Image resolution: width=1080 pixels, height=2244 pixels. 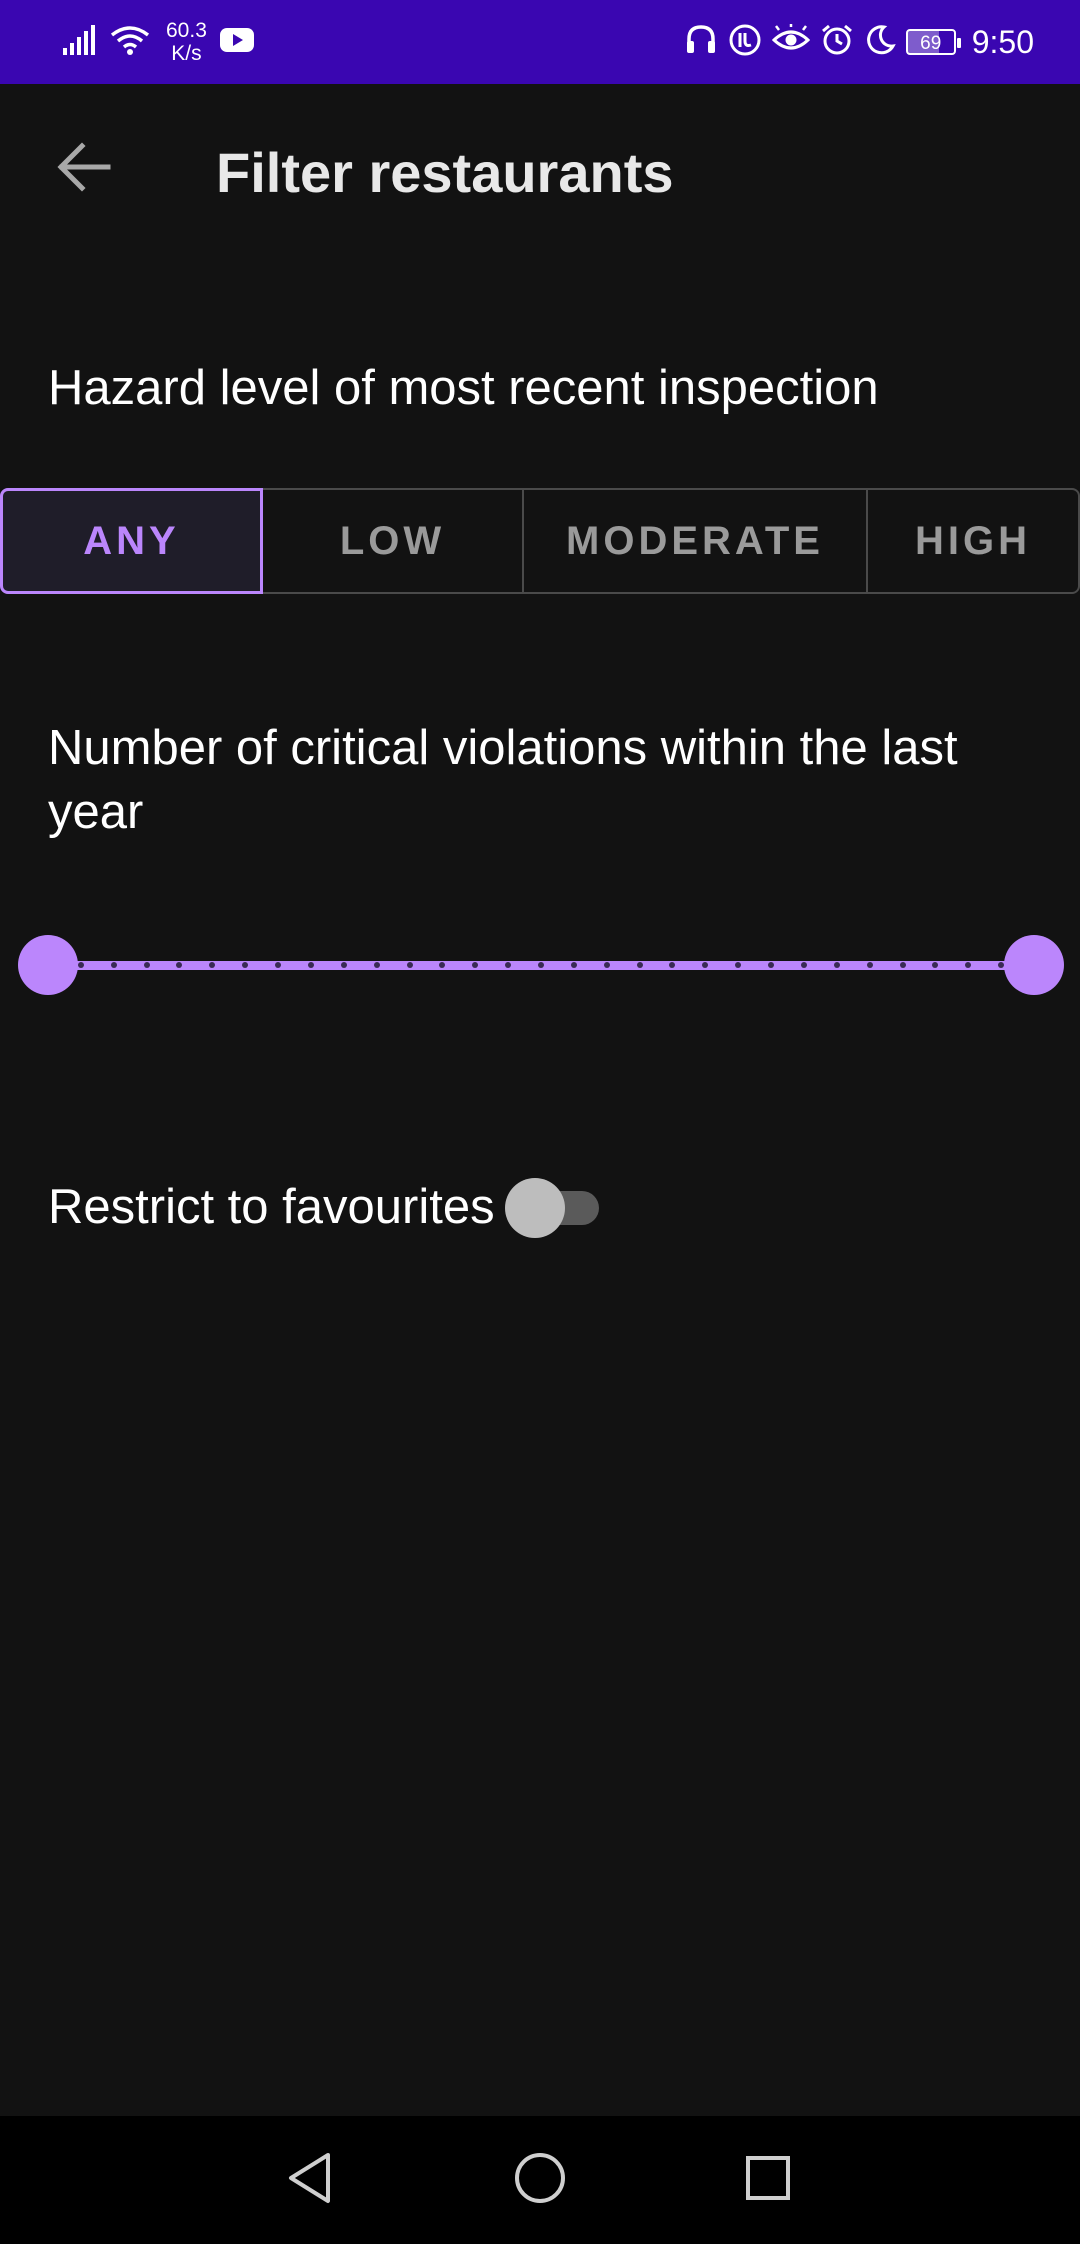 What do you see at coordinates (80, 42) in the screenshot?
I see `signal-icon` at bounding box center [80, 42].